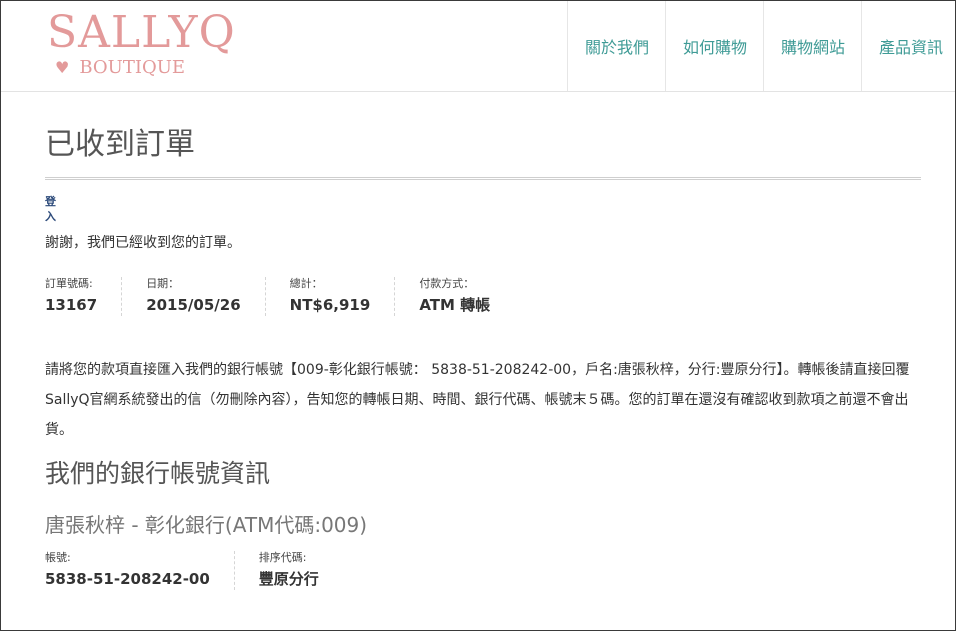 The height and width of the screenshot is (631, 956). What do you see at coordinates (71, 305) in the screenshot?
I see `order-number-value: 13167` at bounding box center [71, 305].